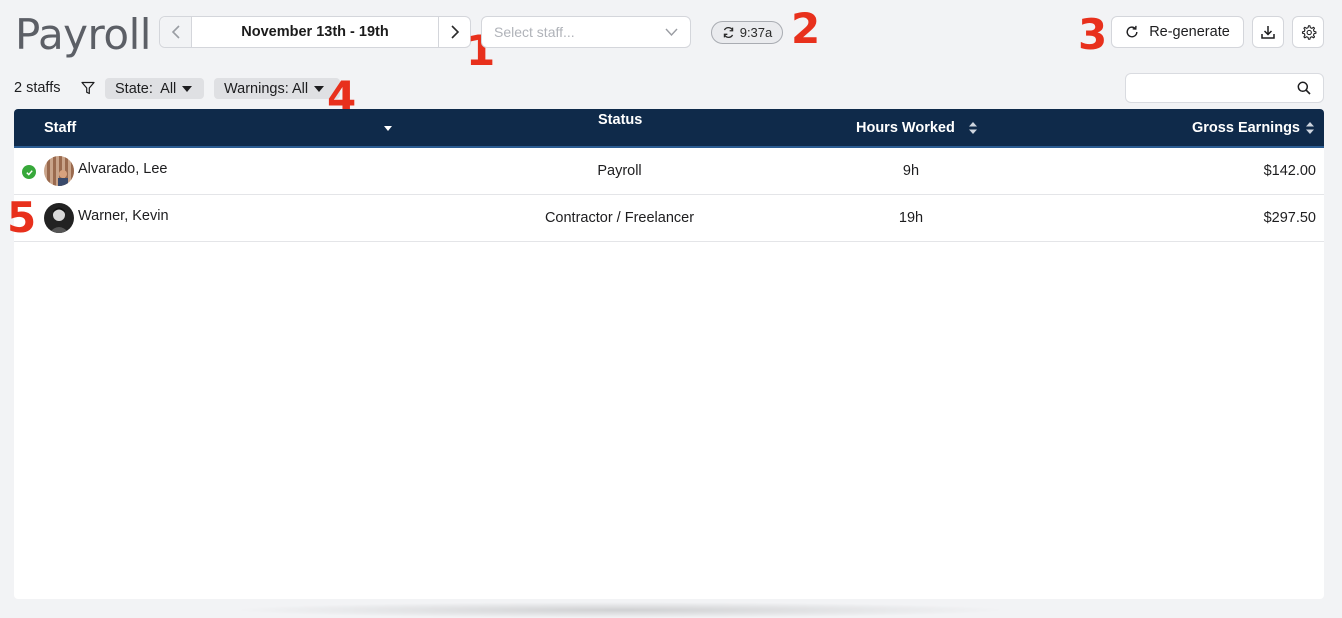  I want to click on table-row: Alvarado, Lee Payroll 9h $142.00, so click(669, 171).